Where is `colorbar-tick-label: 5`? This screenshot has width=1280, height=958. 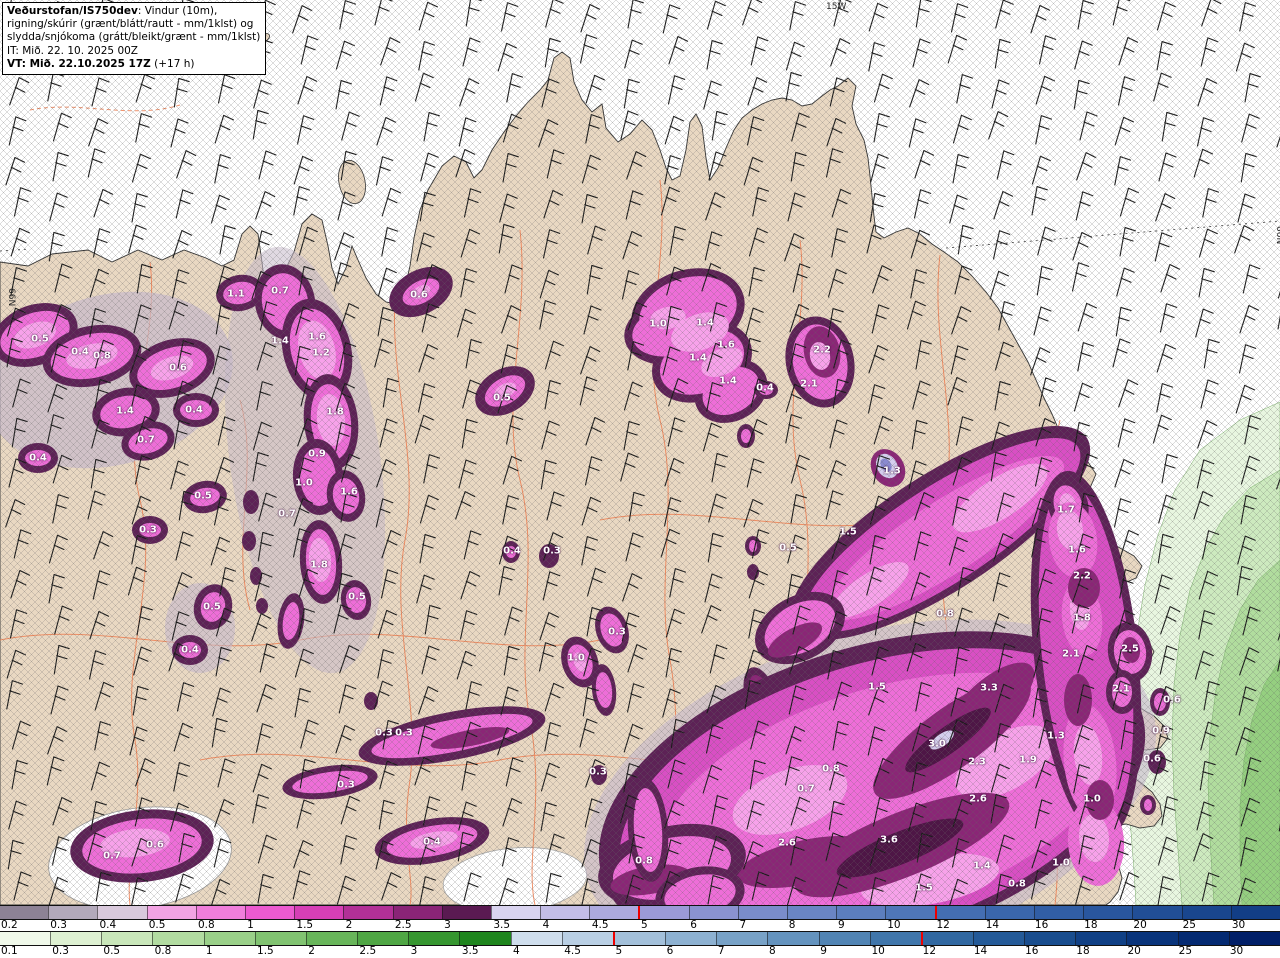
colorbar-tick-label: 5 is located at coordinates (644, 925).